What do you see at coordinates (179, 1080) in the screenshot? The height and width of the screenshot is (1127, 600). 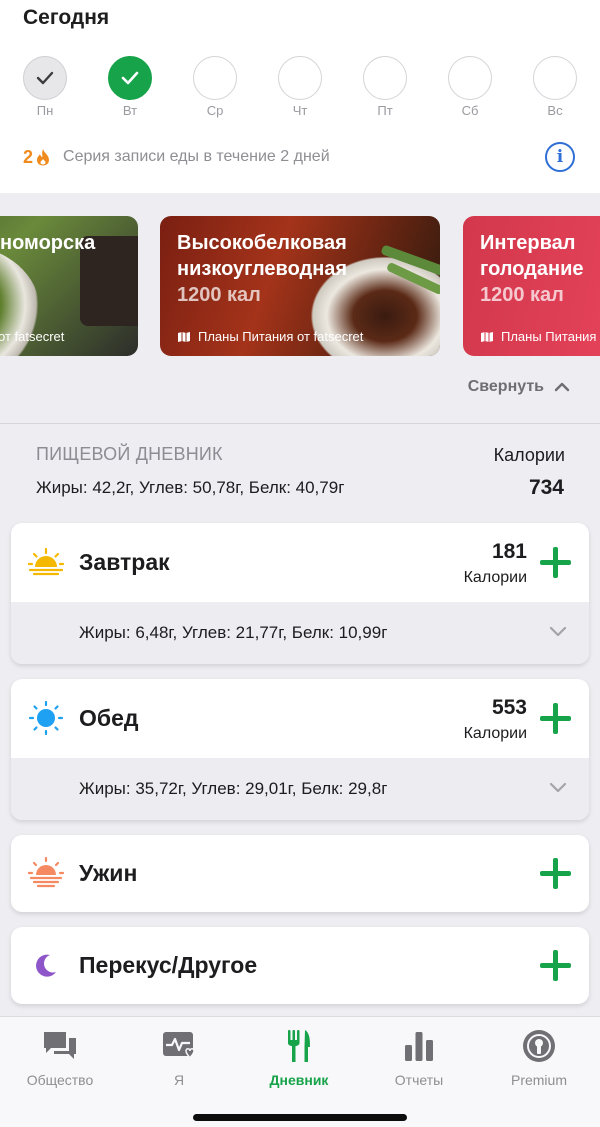 I see `tab-label: Я` at bounding box center [179, 1080].